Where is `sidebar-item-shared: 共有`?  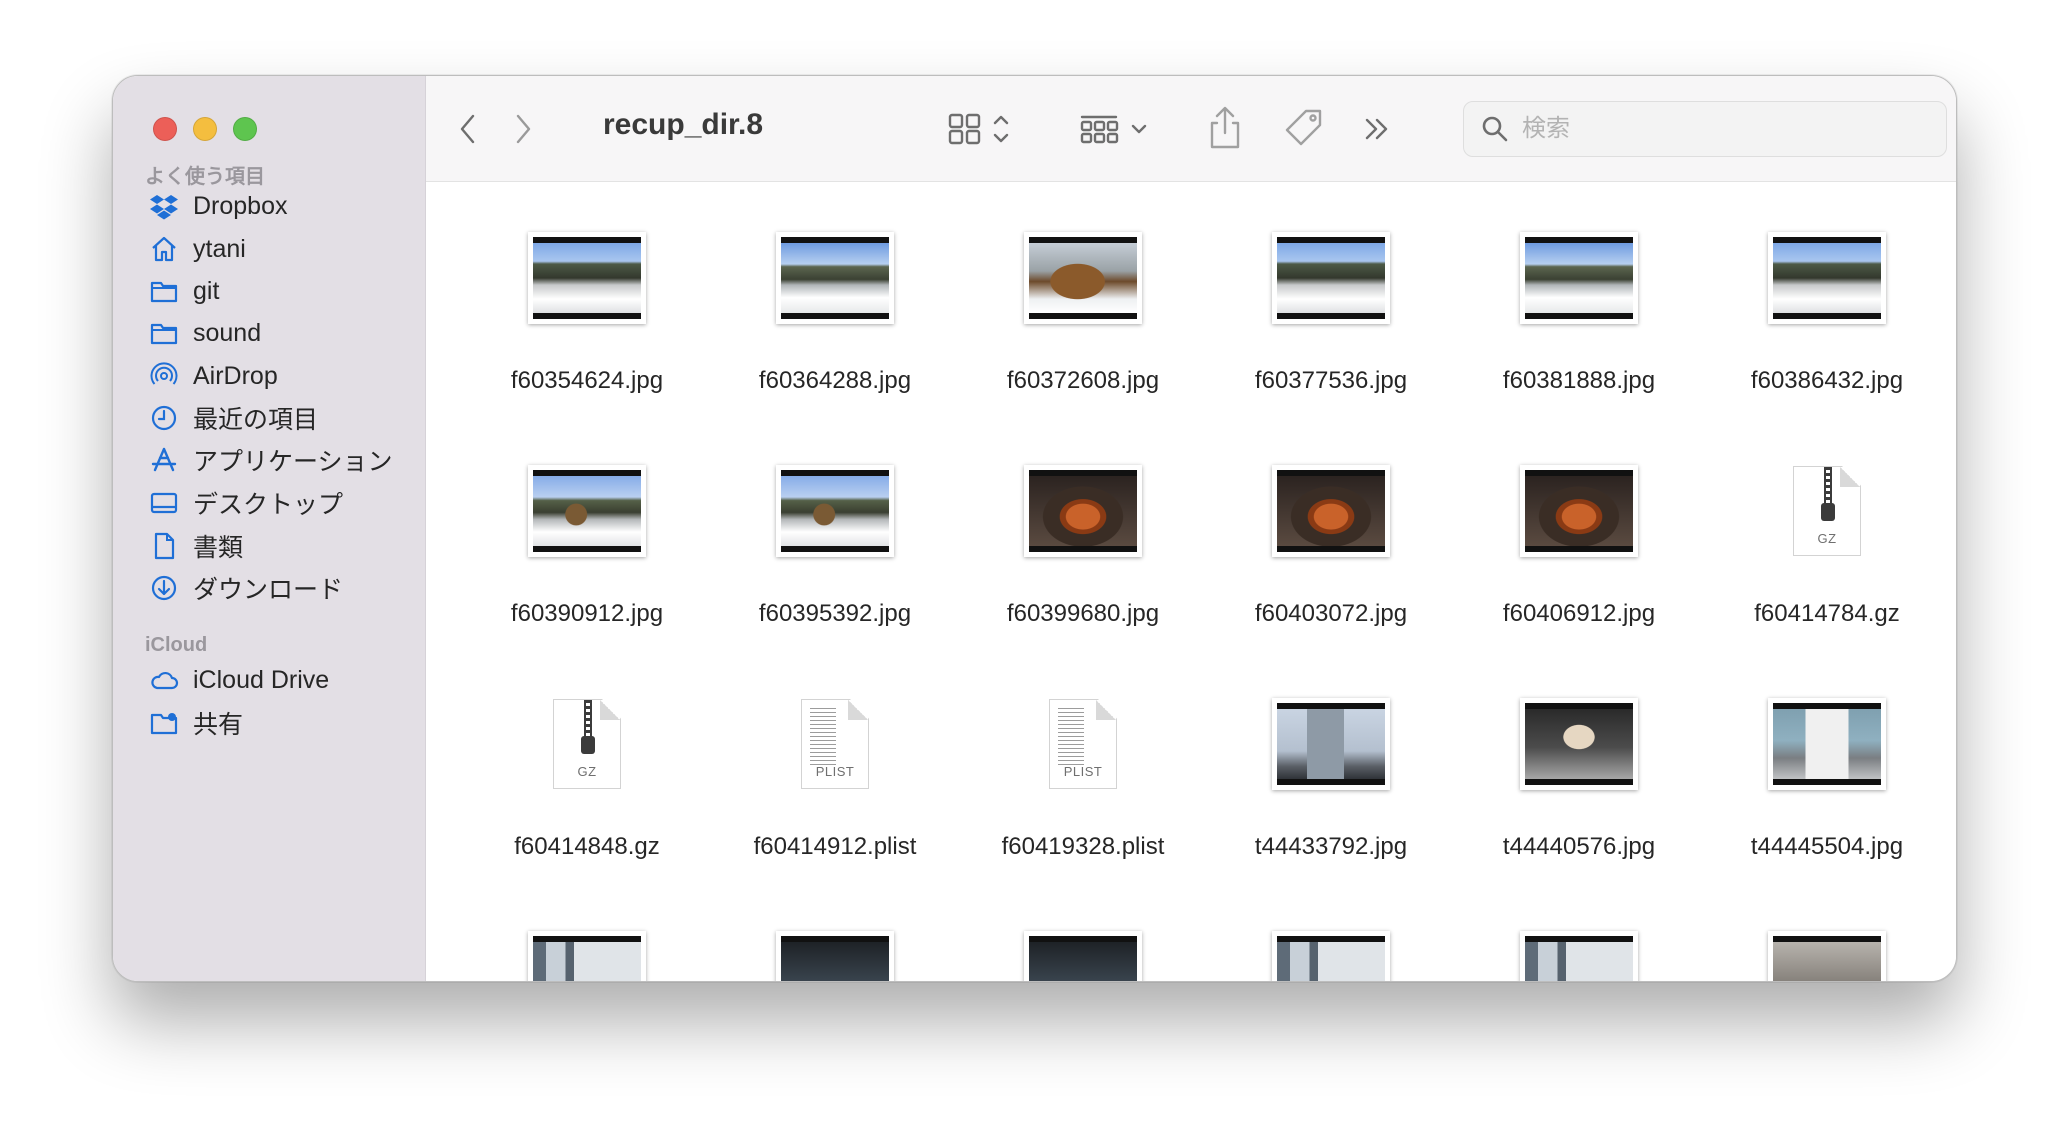 sidebar-item-shared: 共有 is located at coordinates (196, 723).